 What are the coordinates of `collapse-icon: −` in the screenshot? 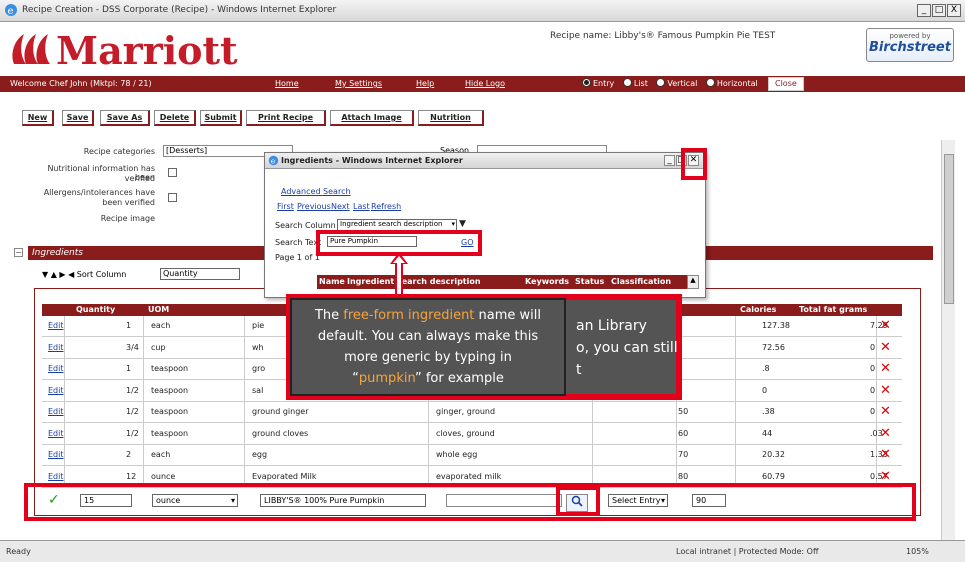 It's located at (18, 252).